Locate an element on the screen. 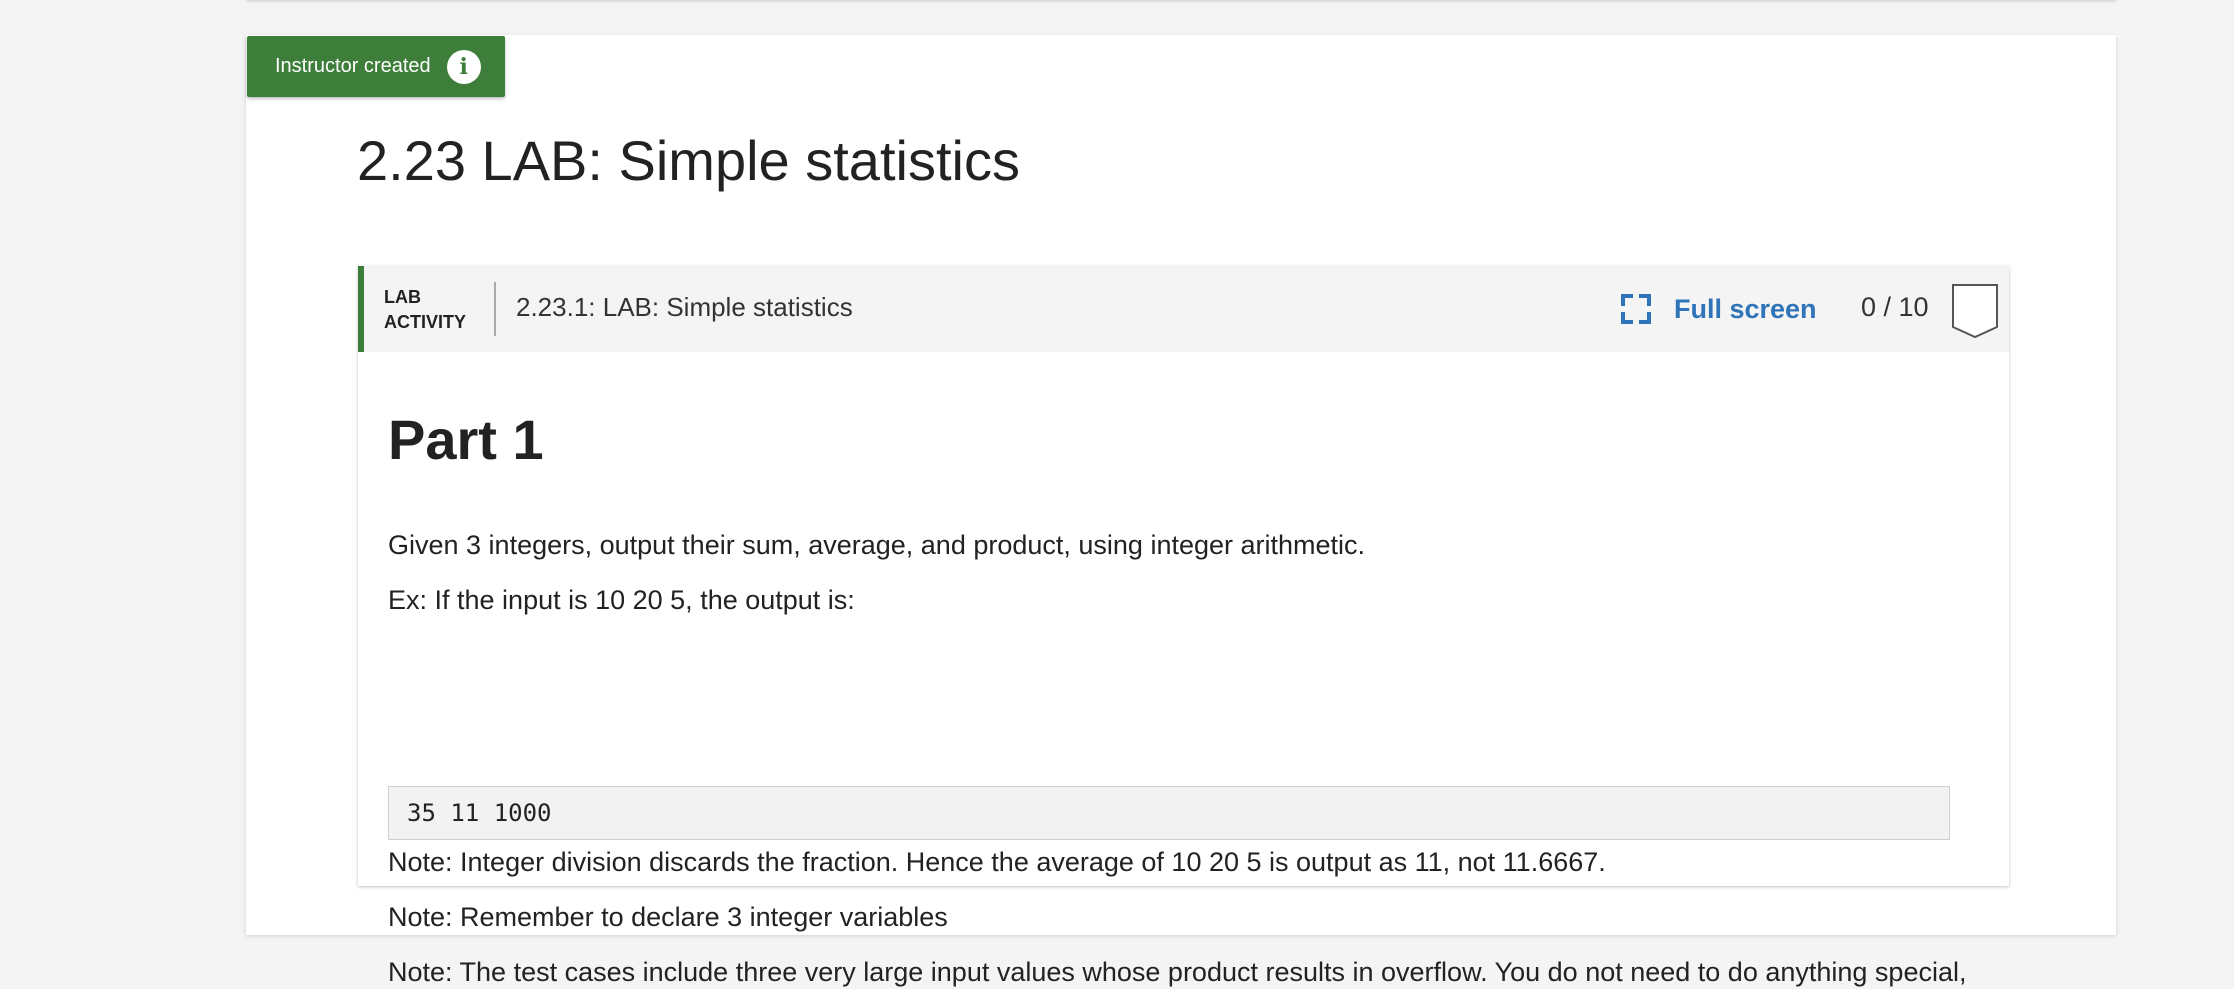 This screenshot has width=2234, height=989. activity-type-line2: ACTIVITY is located at coordinates (425, 322).